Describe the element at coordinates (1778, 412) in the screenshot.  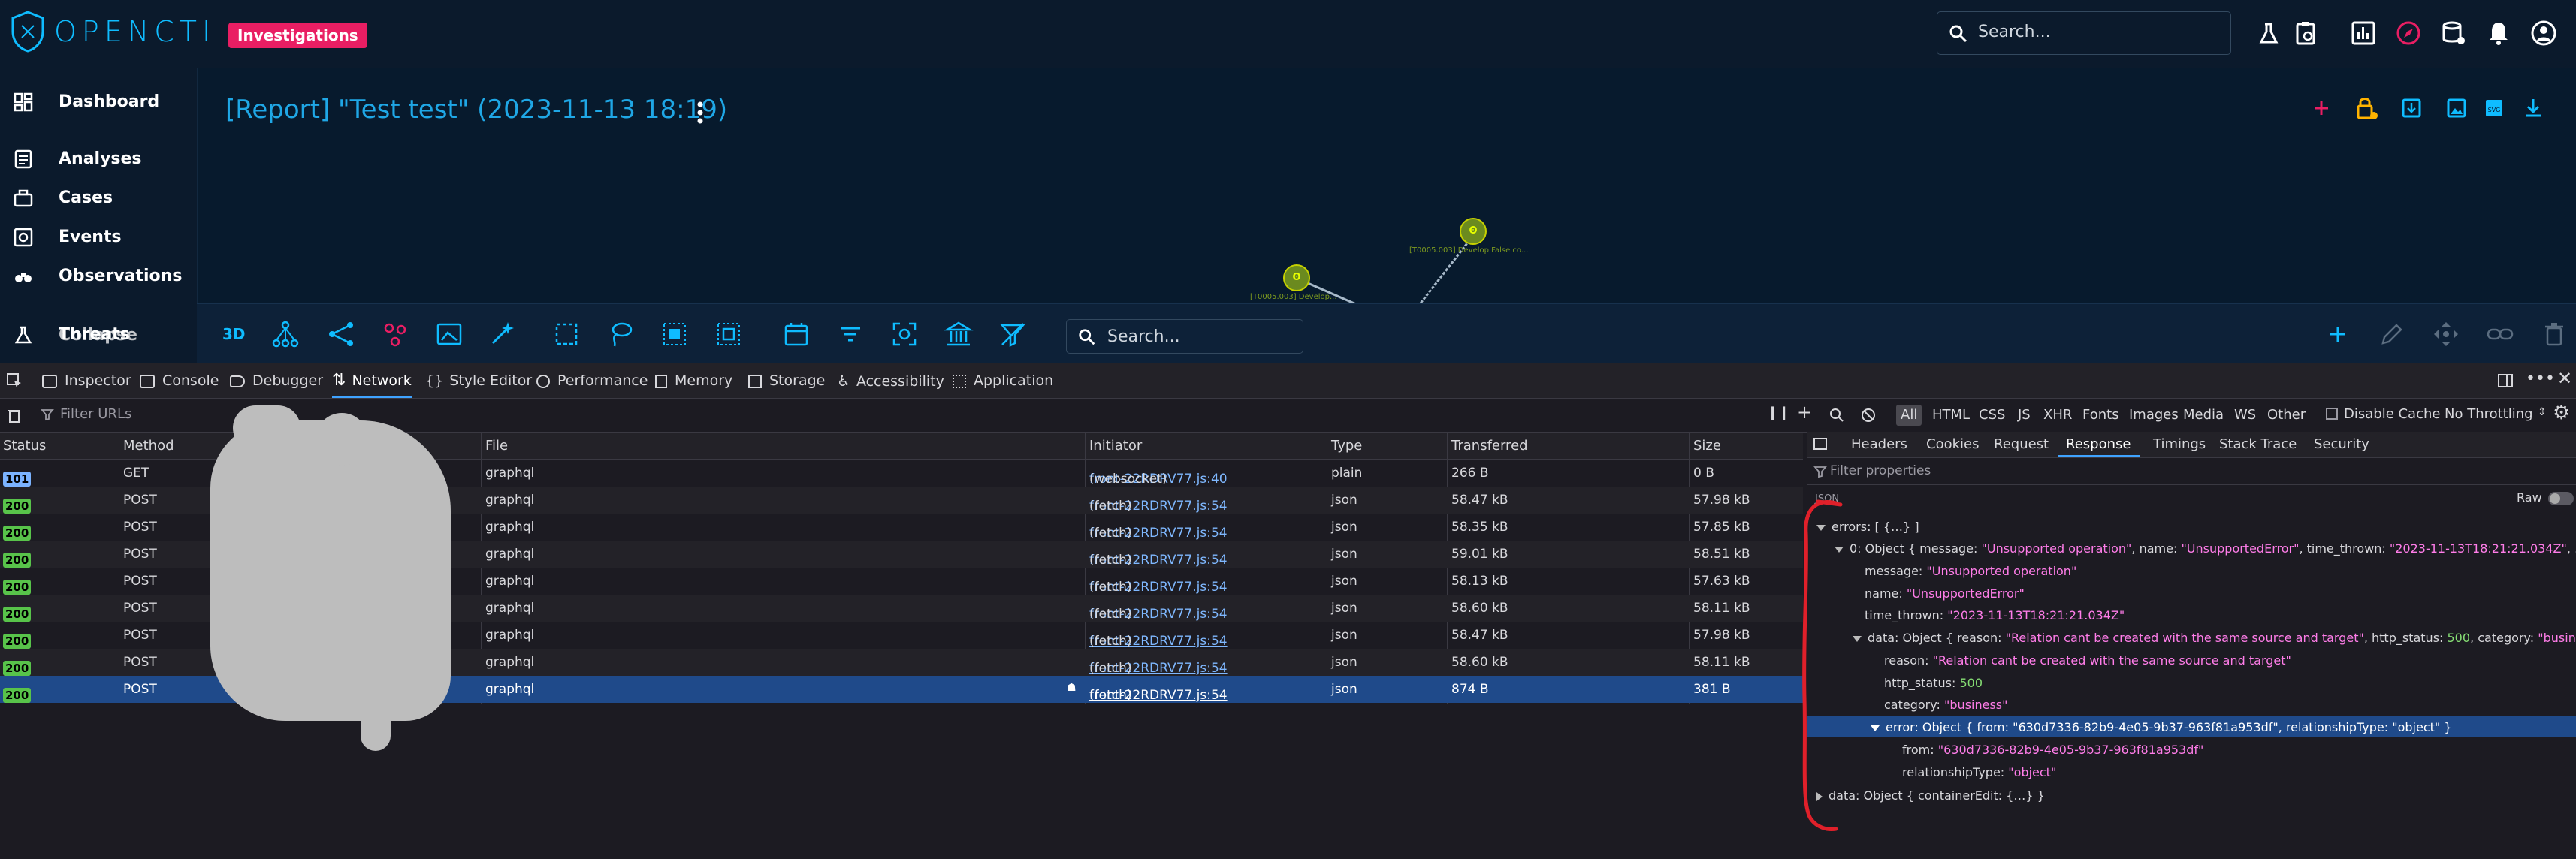
I see `pause-icon: ❙❙` at that location.